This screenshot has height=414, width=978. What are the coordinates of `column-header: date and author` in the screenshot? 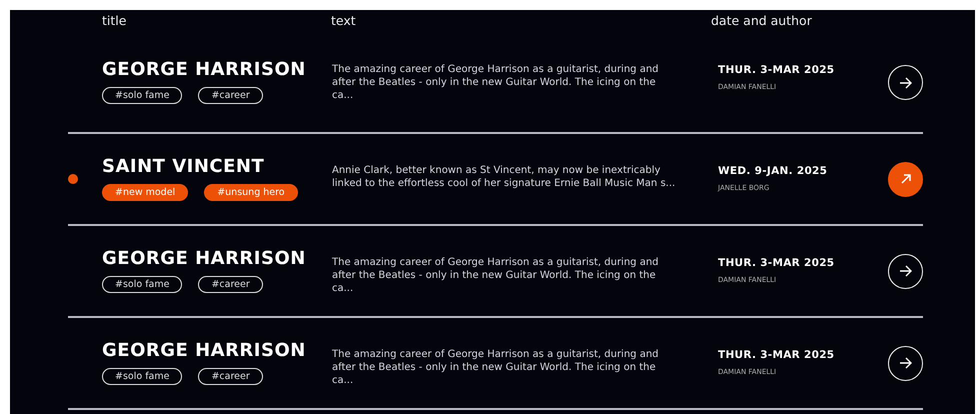 It's located at (761, 21).